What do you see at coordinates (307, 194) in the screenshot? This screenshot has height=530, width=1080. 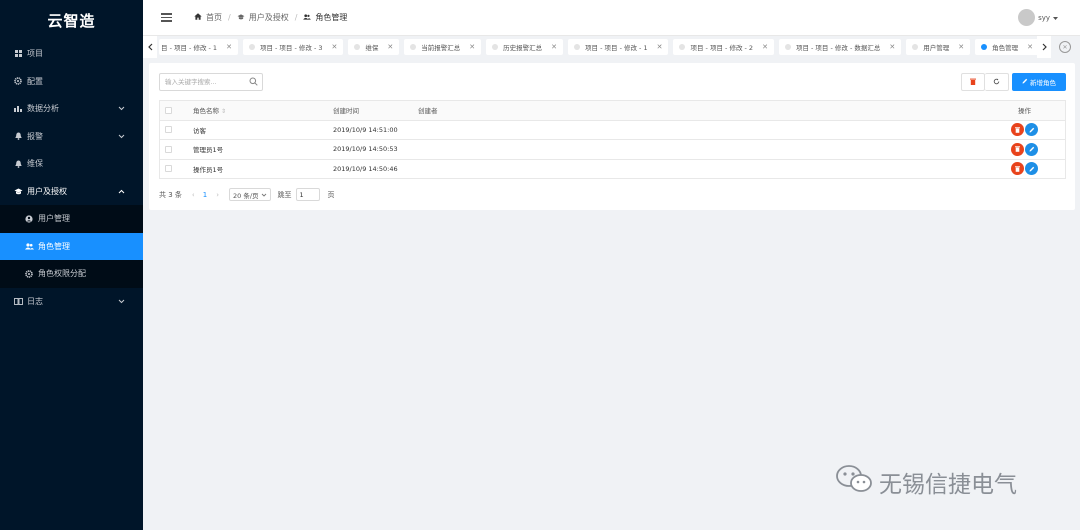 I see `jump-page-input` at bounding box center [307, 194].